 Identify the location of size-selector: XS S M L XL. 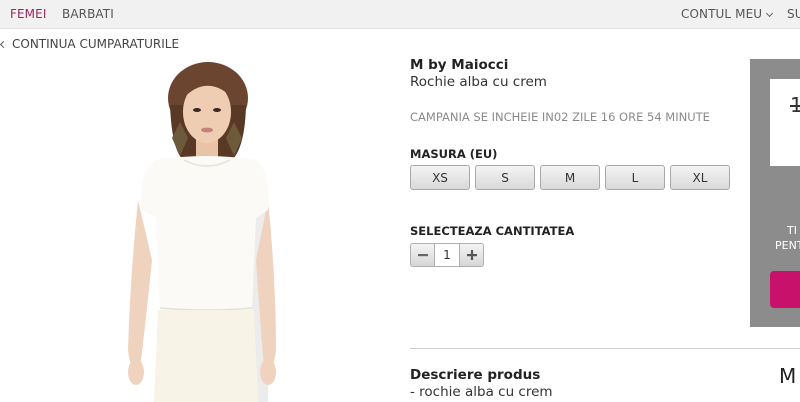
(570, 177).